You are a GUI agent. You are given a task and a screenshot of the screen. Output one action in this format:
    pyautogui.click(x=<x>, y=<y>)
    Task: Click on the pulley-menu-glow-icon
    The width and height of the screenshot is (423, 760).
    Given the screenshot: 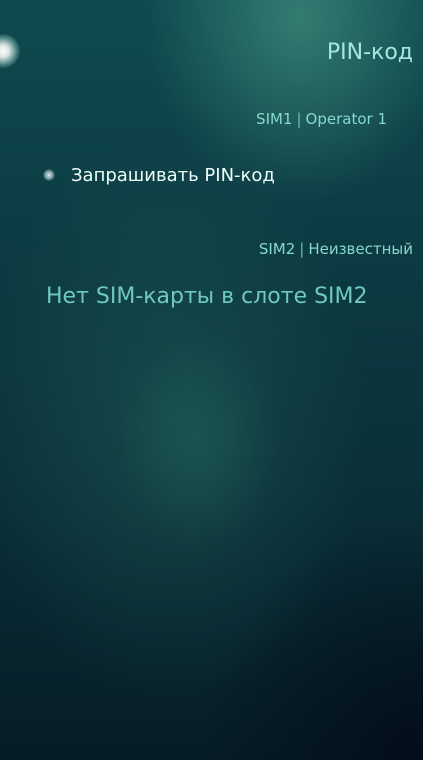 What is the action you would take?
    pyautogui.click(x=10, y=51)
    